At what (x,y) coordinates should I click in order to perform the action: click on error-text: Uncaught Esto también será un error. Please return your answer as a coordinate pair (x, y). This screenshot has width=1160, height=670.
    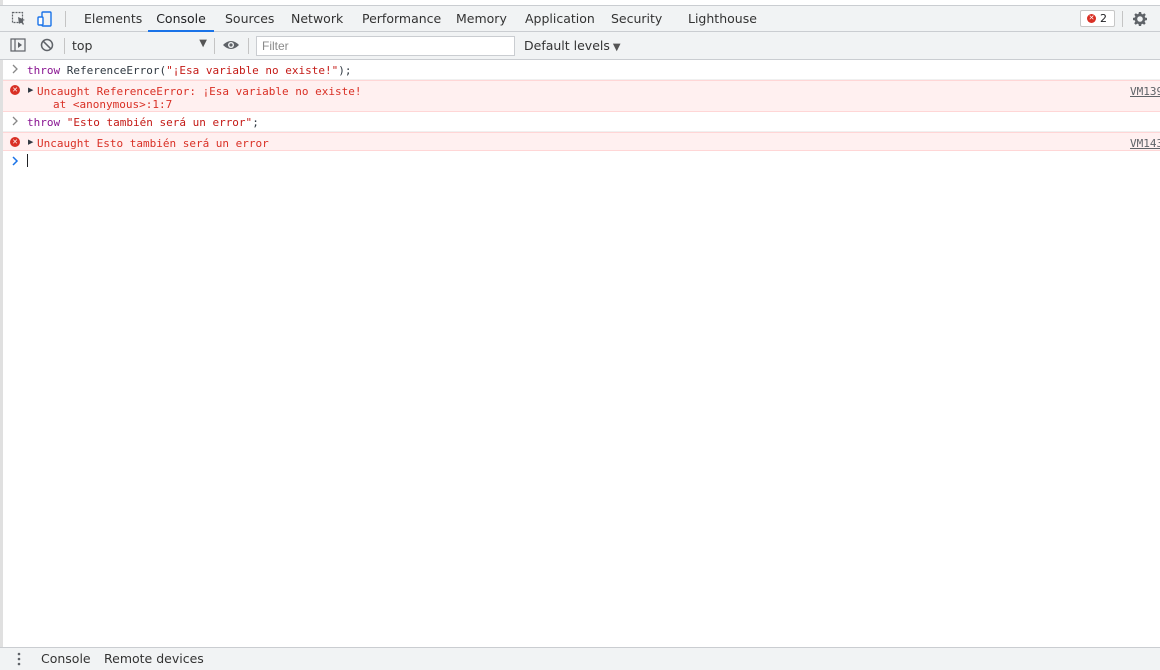
    Looking at the image, I should click on (153, 143).